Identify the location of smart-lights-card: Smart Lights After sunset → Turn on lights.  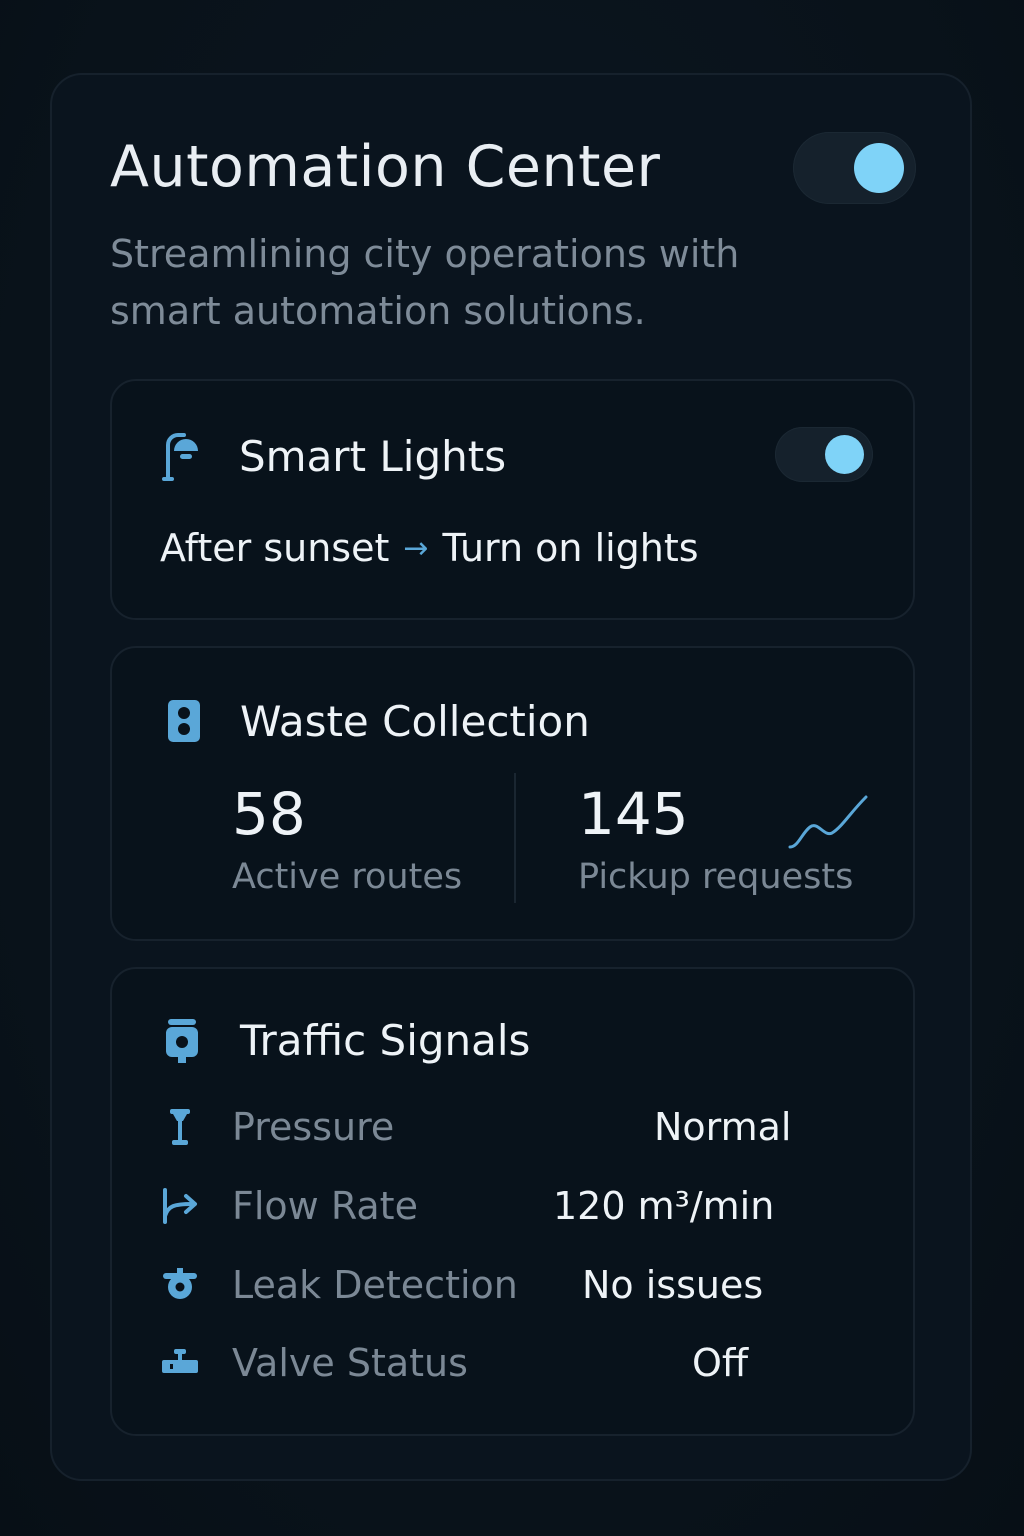
(512, 499).